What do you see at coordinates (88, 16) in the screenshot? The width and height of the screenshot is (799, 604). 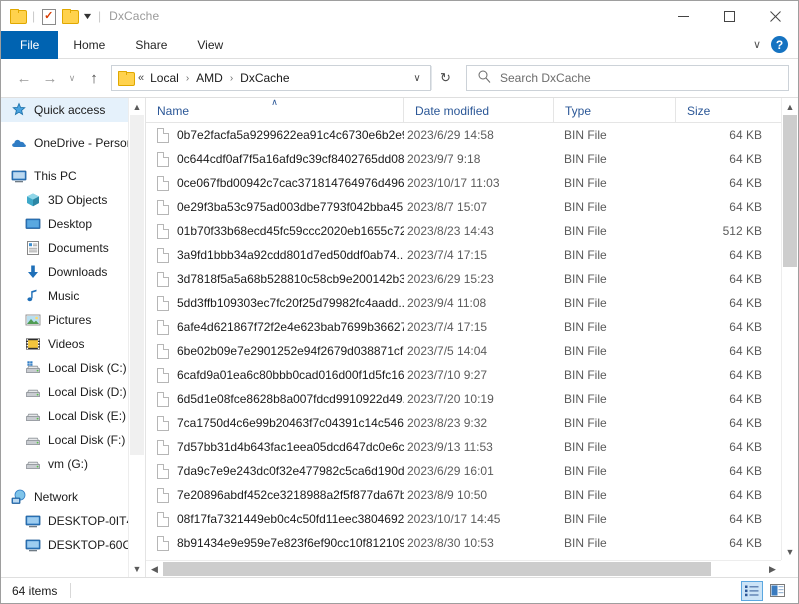 I see `qat-customize-chevron-icon: ▼` at bounding box center [88, 16].